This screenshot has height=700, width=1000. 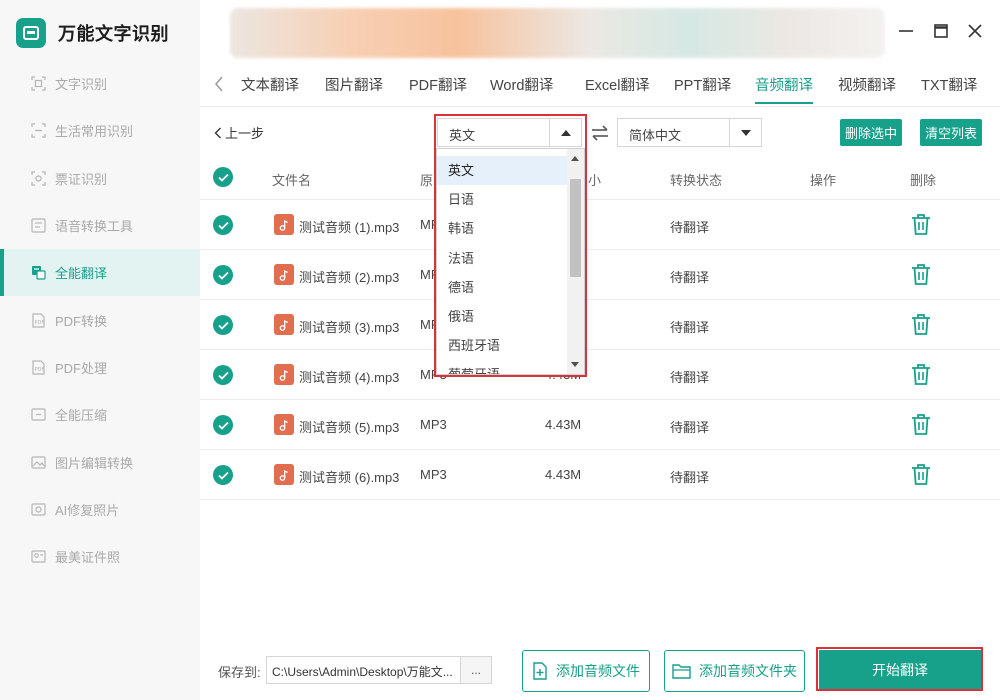 I want to click on target-language-value: 简体中文, so click(x=655, y=135).